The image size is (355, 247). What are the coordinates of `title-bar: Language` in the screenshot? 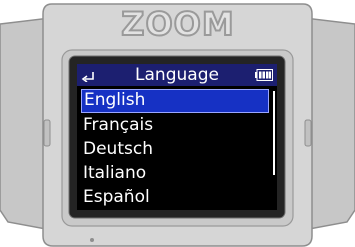 It's located at (177, 75).